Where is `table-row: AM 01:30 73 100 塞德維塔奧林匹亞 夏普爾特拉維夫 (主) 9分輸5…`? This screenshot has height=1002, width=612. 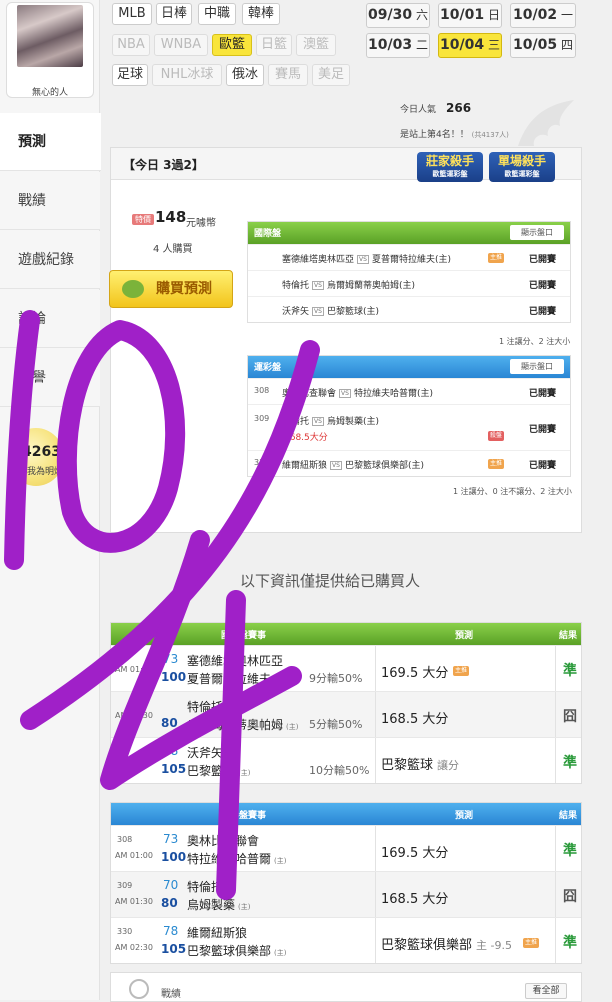
table-row: AM 01:30 73 100 塞德維塔奧林匹亞 夏普爾特拉維夫 (主) 9分輸5… is located at coordinates (346, 668).